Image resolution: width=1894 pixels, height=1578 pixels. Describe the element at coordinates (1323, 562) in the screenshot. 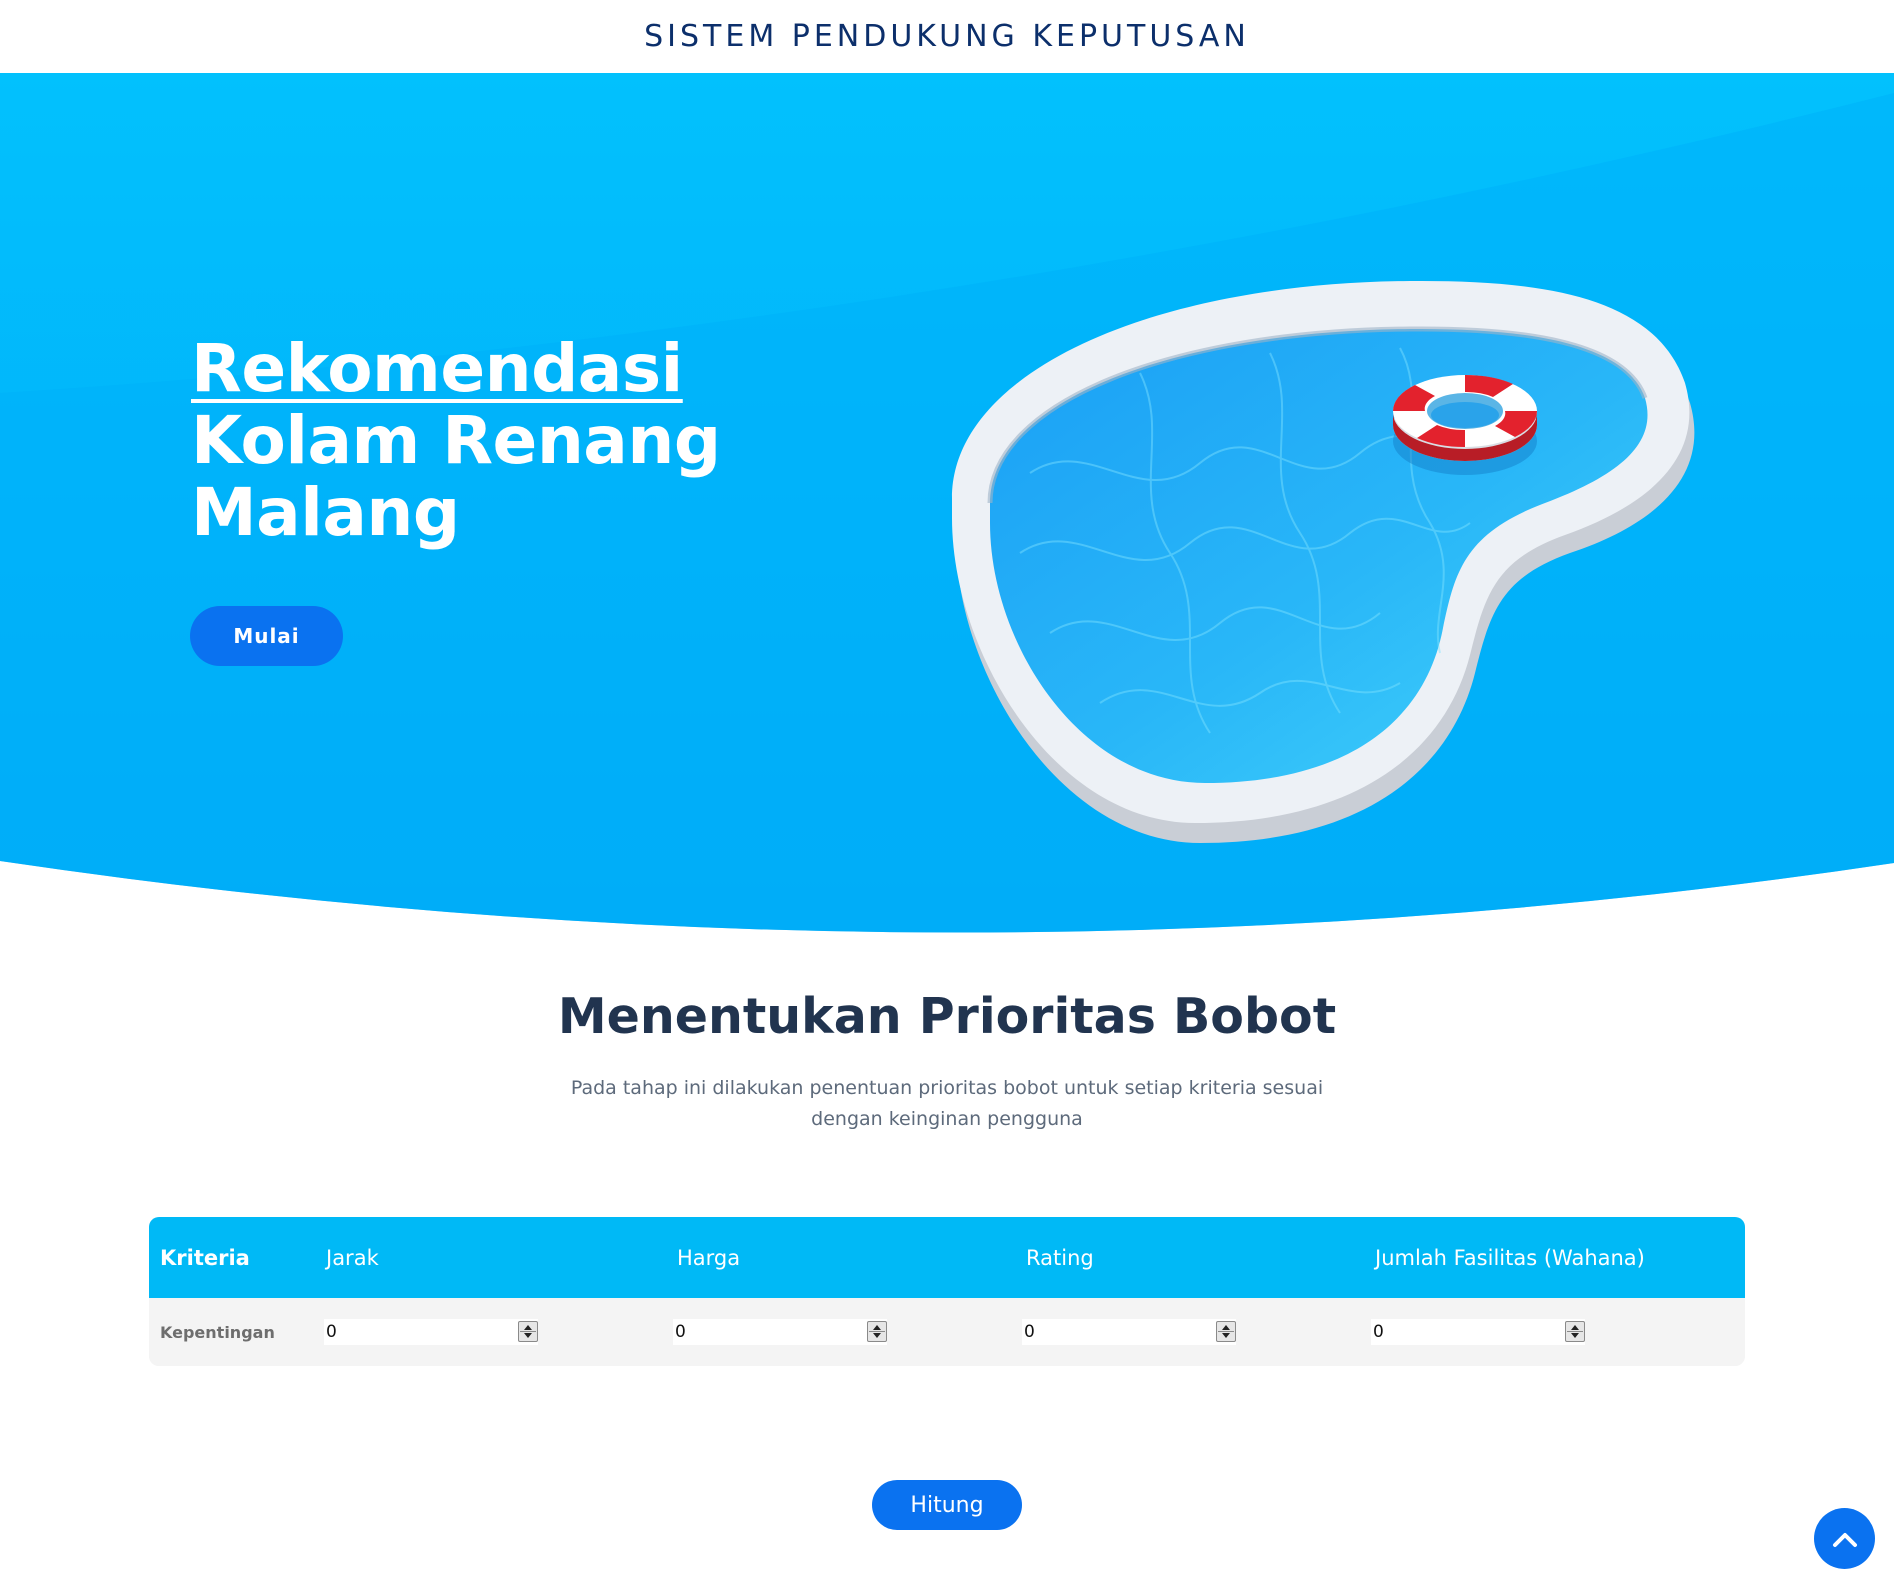

I see `pool-illustration` at that location.